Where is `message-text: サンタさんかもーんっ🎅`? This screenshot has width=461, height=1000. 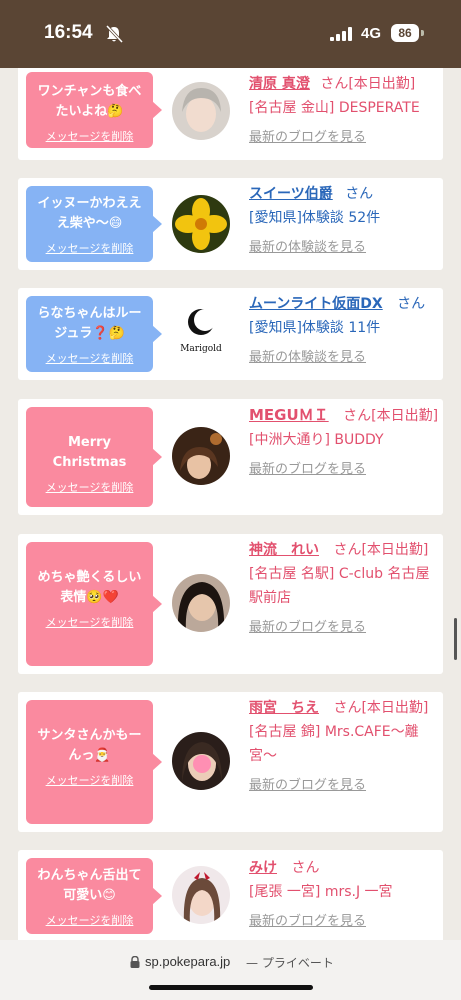 message-text: サンタさんかもーんっ🎅 is located at coordinates (89, 745).